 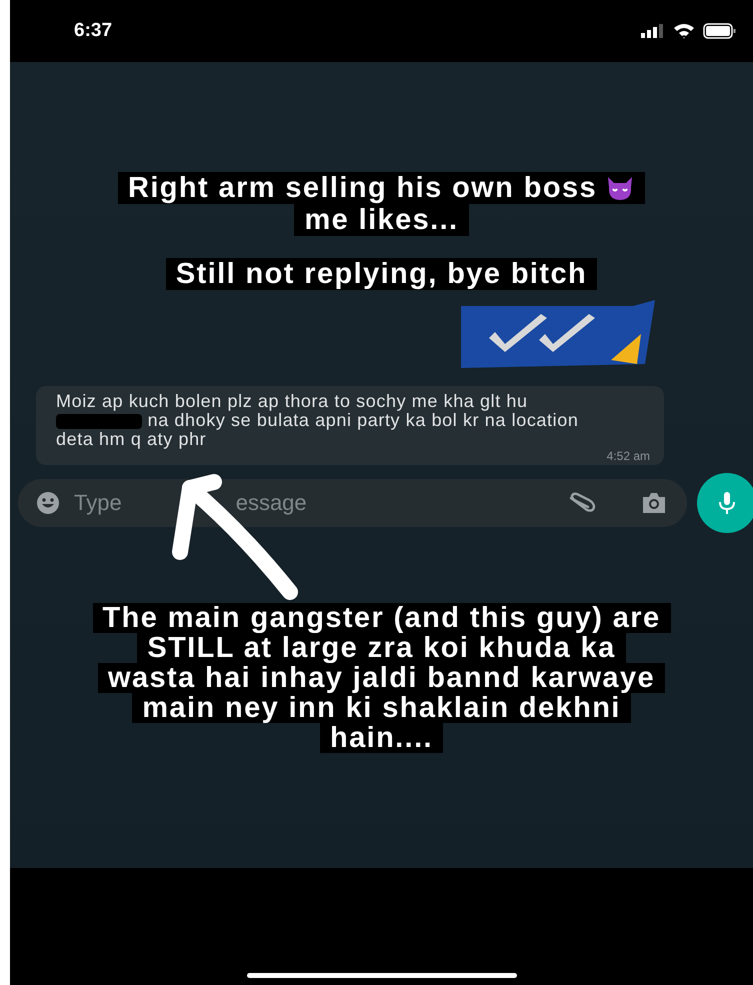 I want to click on microphone-button, so click(x=725, y=503).